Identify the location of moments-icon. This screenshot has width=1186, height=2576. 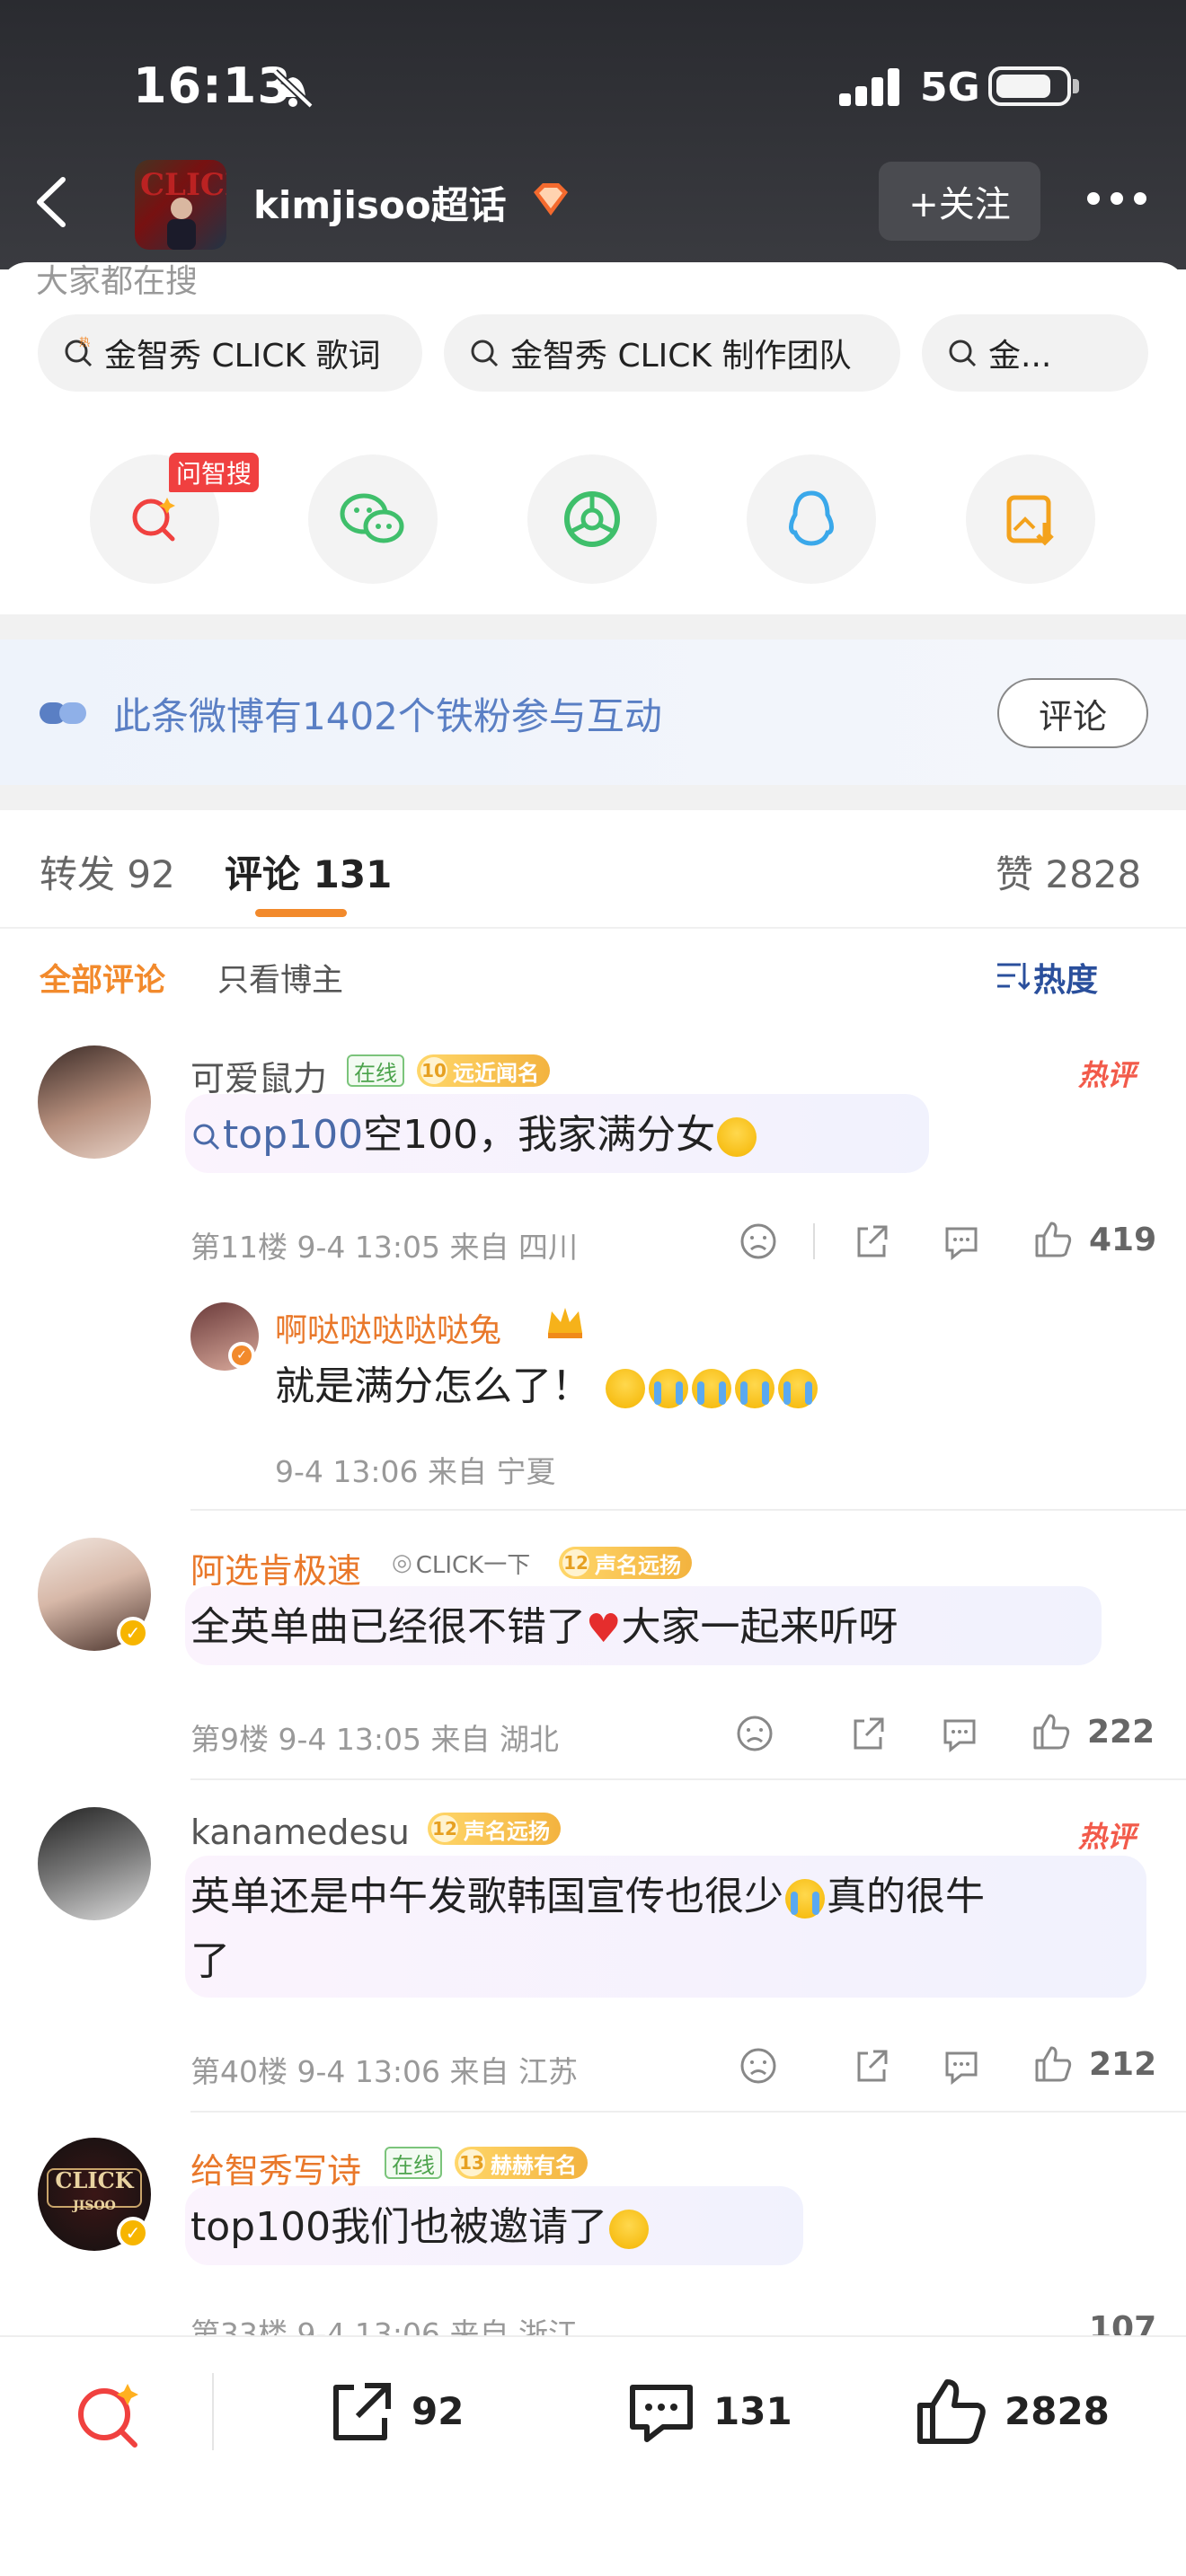
(592, 519).